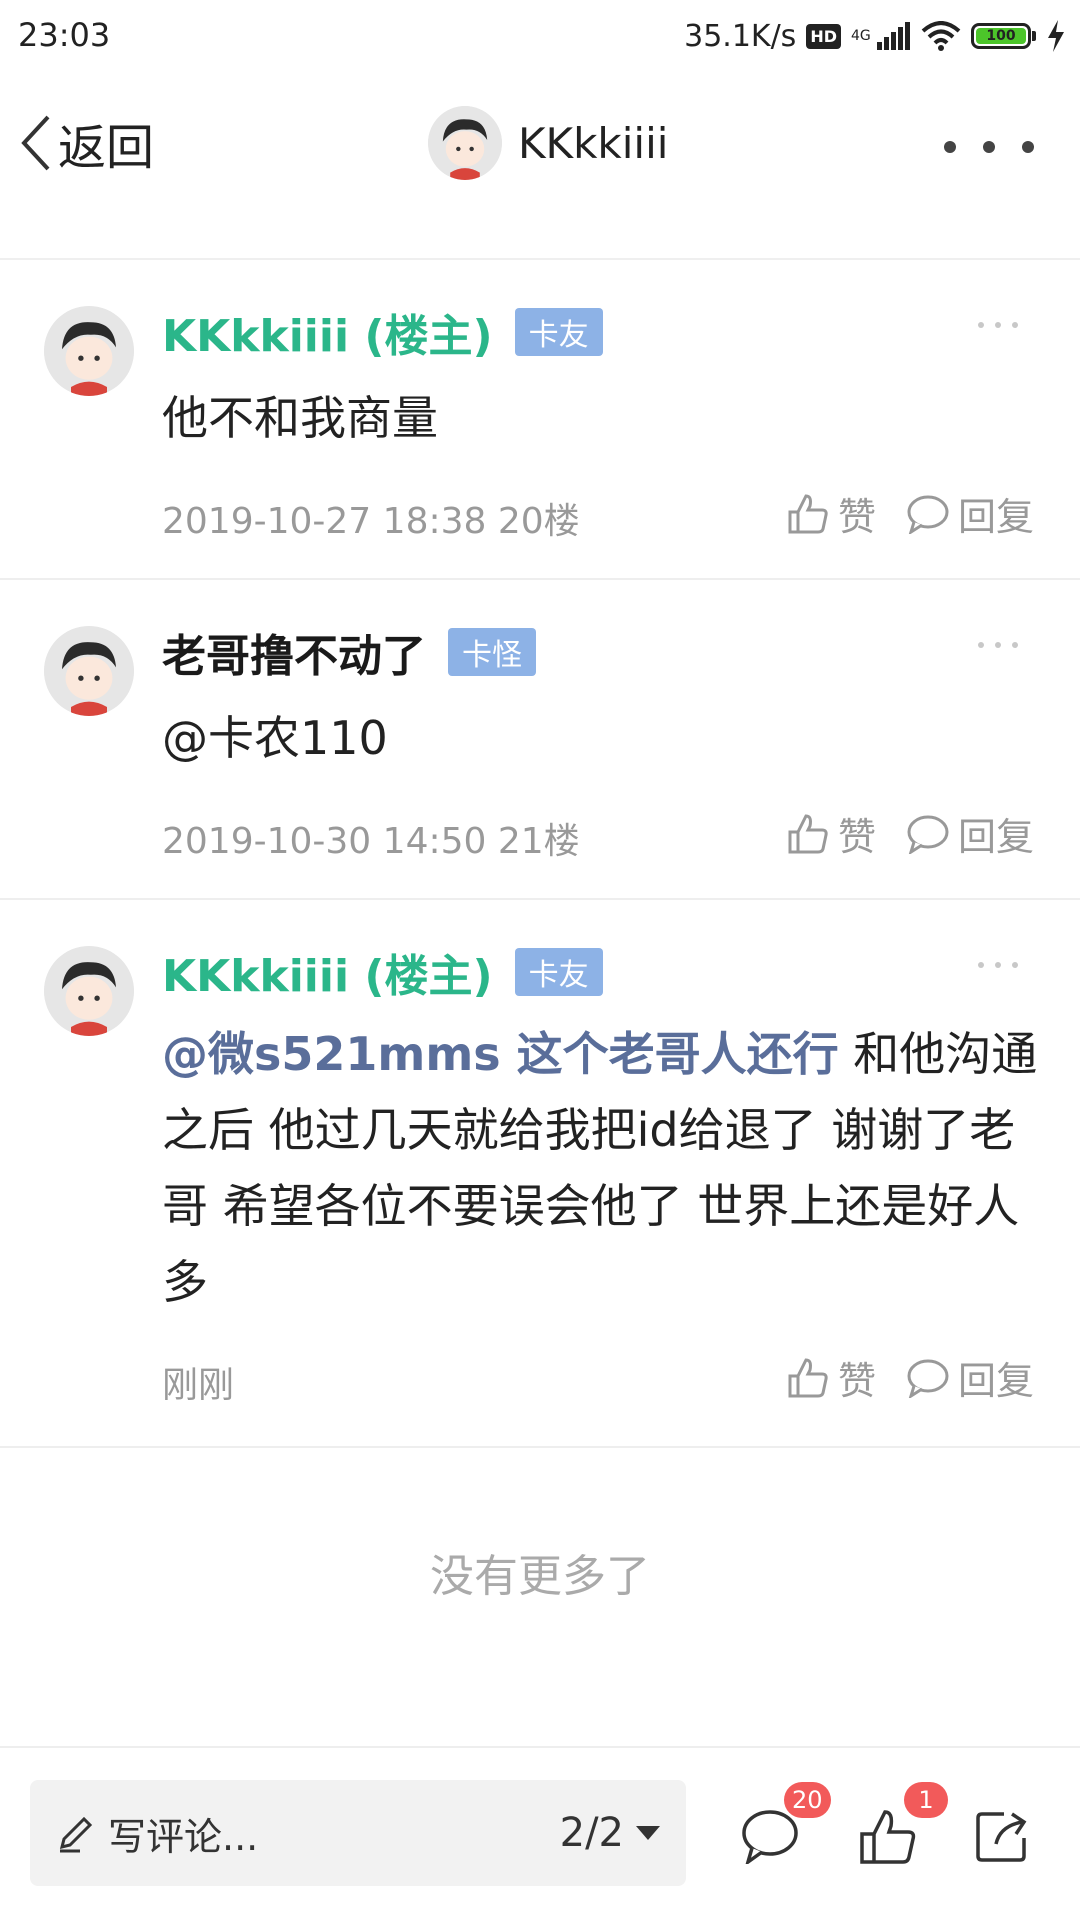  I want to click on post-meta: 刚刚, so click(198, 1385).